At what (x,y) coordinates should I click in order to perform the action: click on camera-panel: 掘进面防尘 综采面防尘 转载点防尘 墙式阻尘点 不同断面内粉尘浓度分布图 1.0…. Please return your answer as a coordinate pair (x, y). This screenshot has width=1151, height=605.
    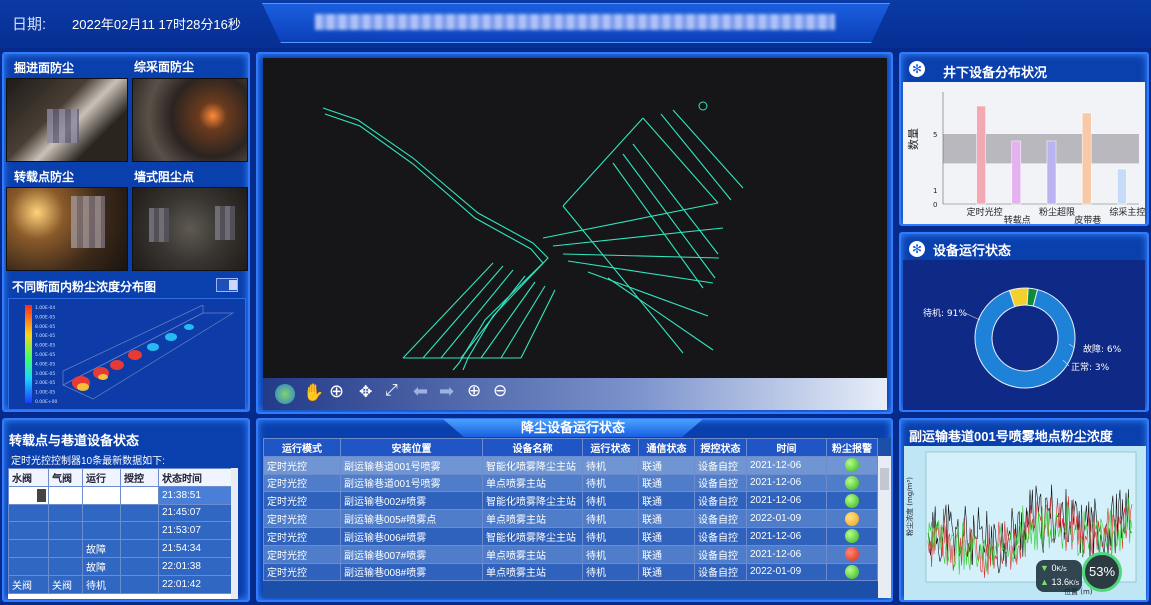
    Looking at the image, I should click on (126, 232).